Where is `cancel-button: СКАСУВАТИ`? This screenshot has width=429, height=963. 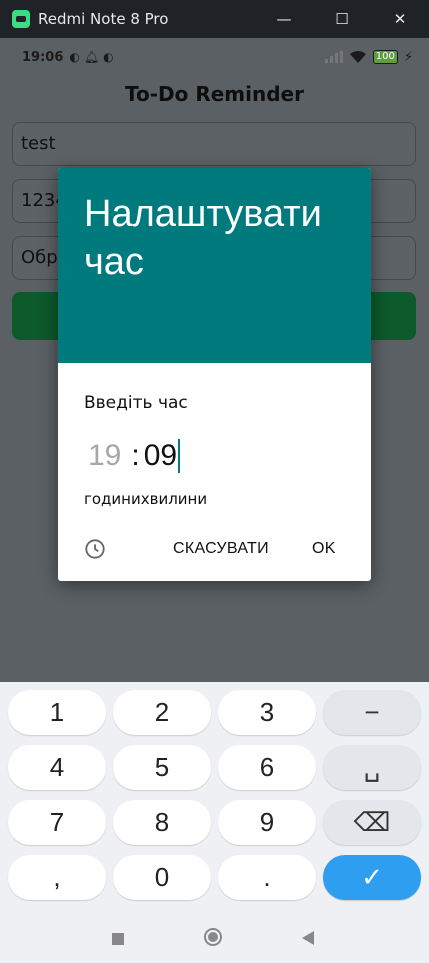
cancel-button: СКАСУВАТИ is located at coordinates (221, 549).